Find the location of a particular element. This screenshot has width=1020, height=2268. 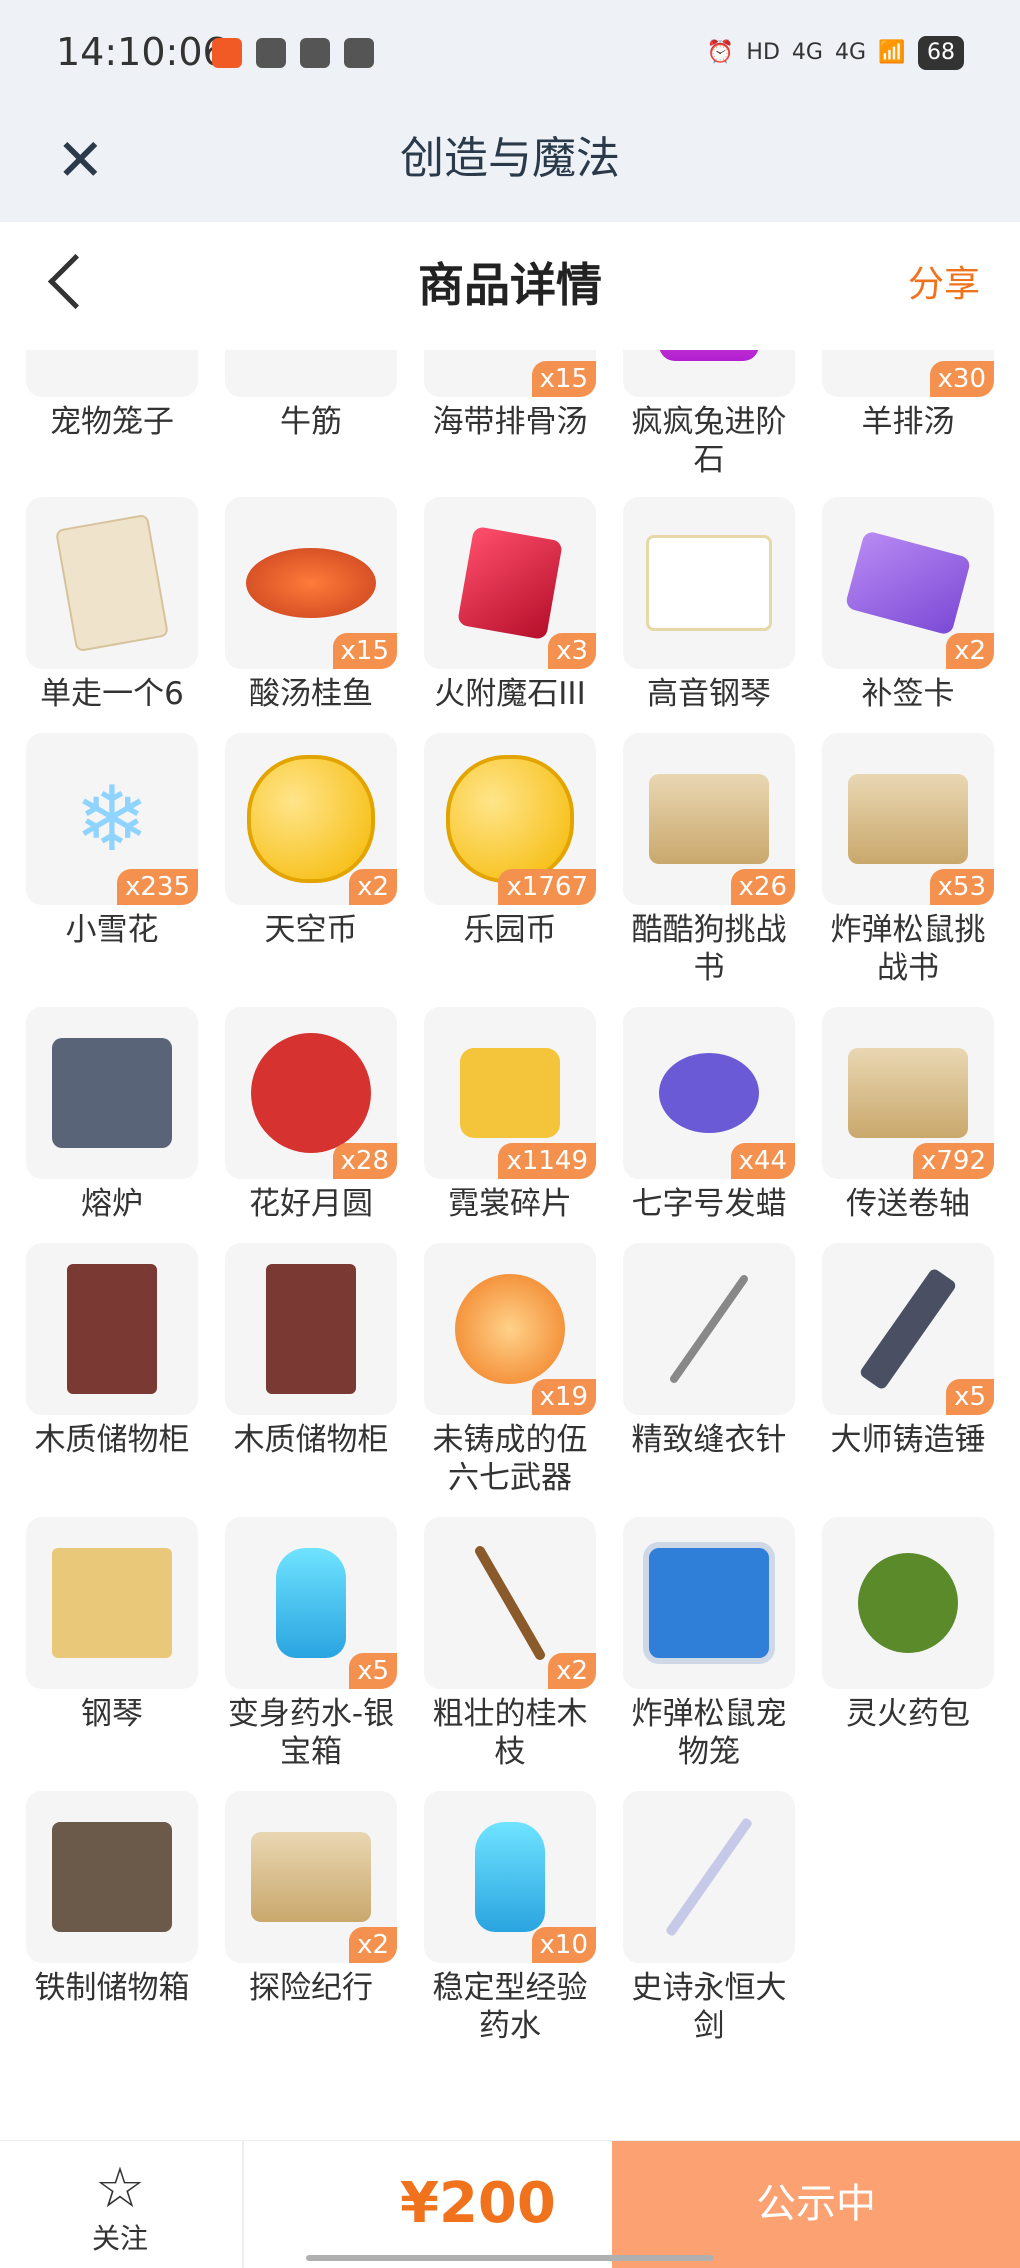

status-button: 公示中 is located at coordinates (816, 2204).